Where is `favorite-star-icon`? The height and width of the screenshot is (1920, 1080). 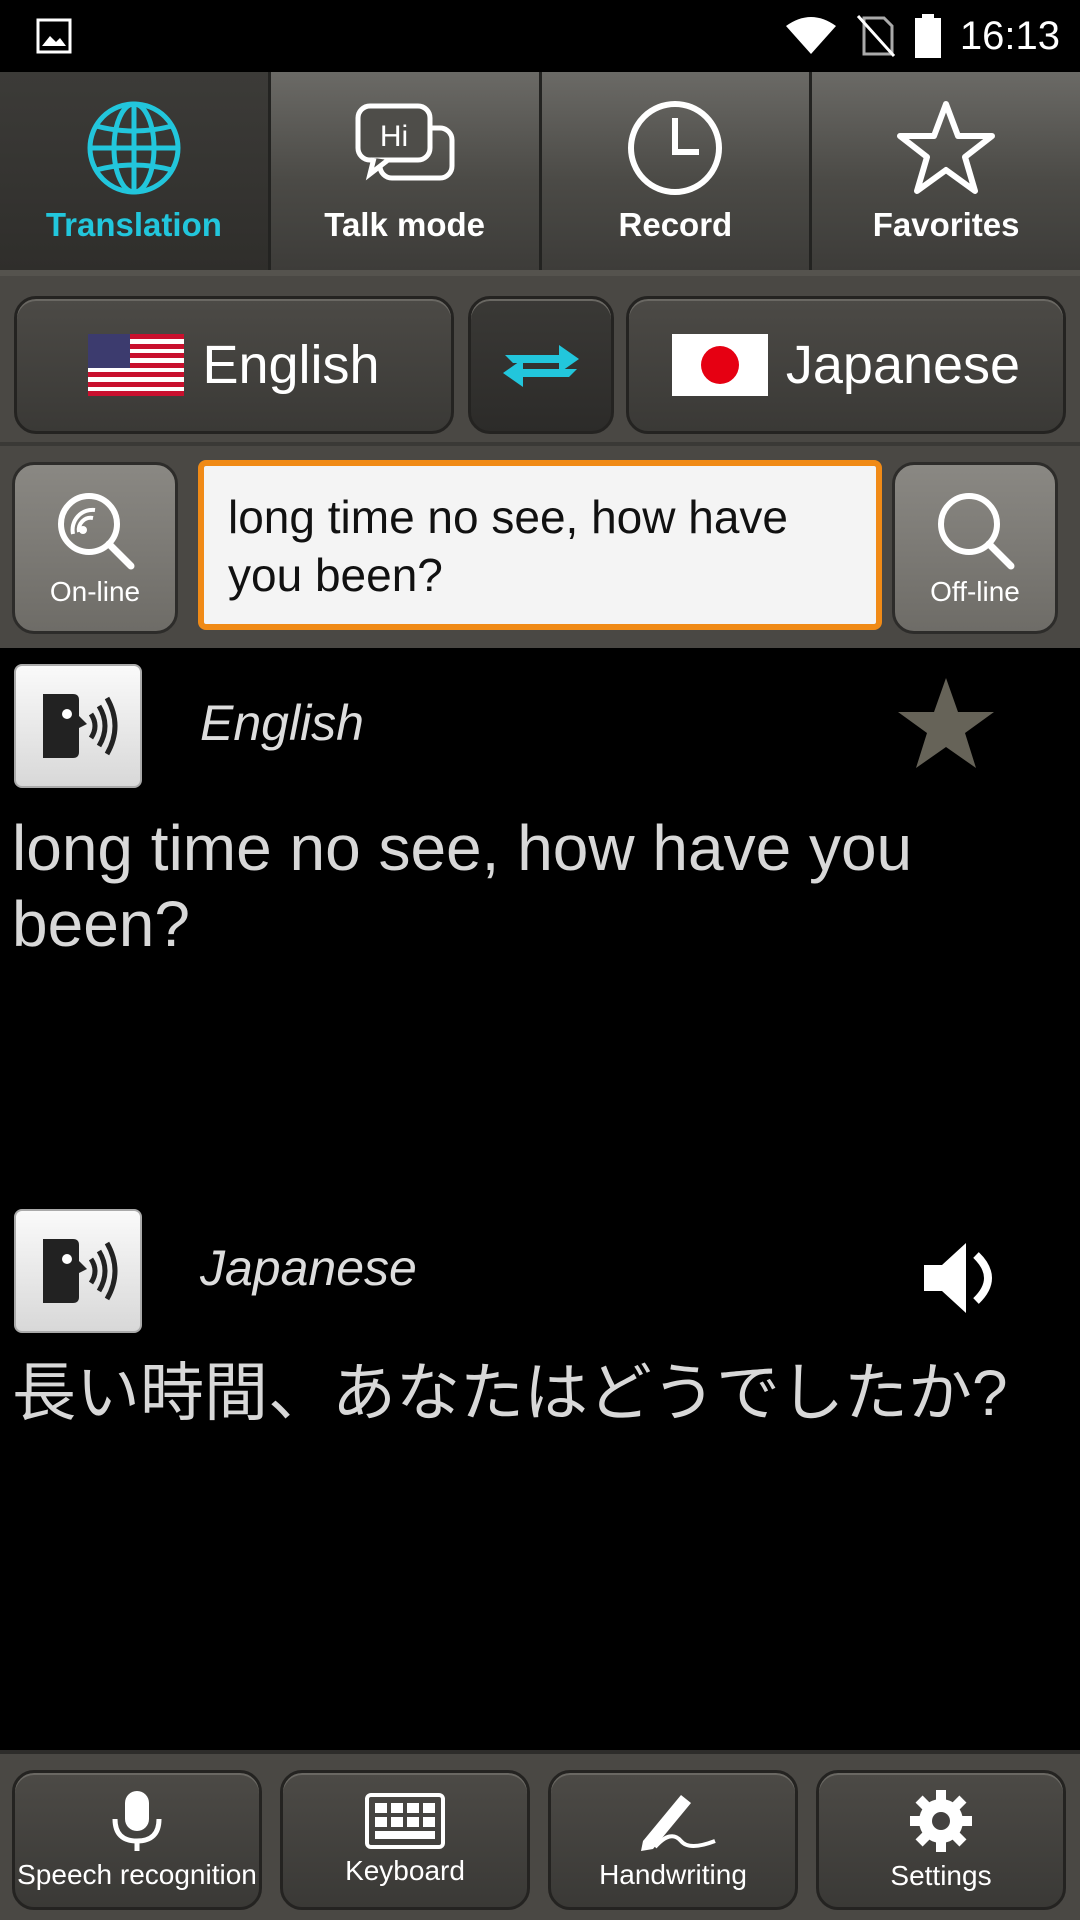 favorite-star-icon is located at coordinates (946, 724).